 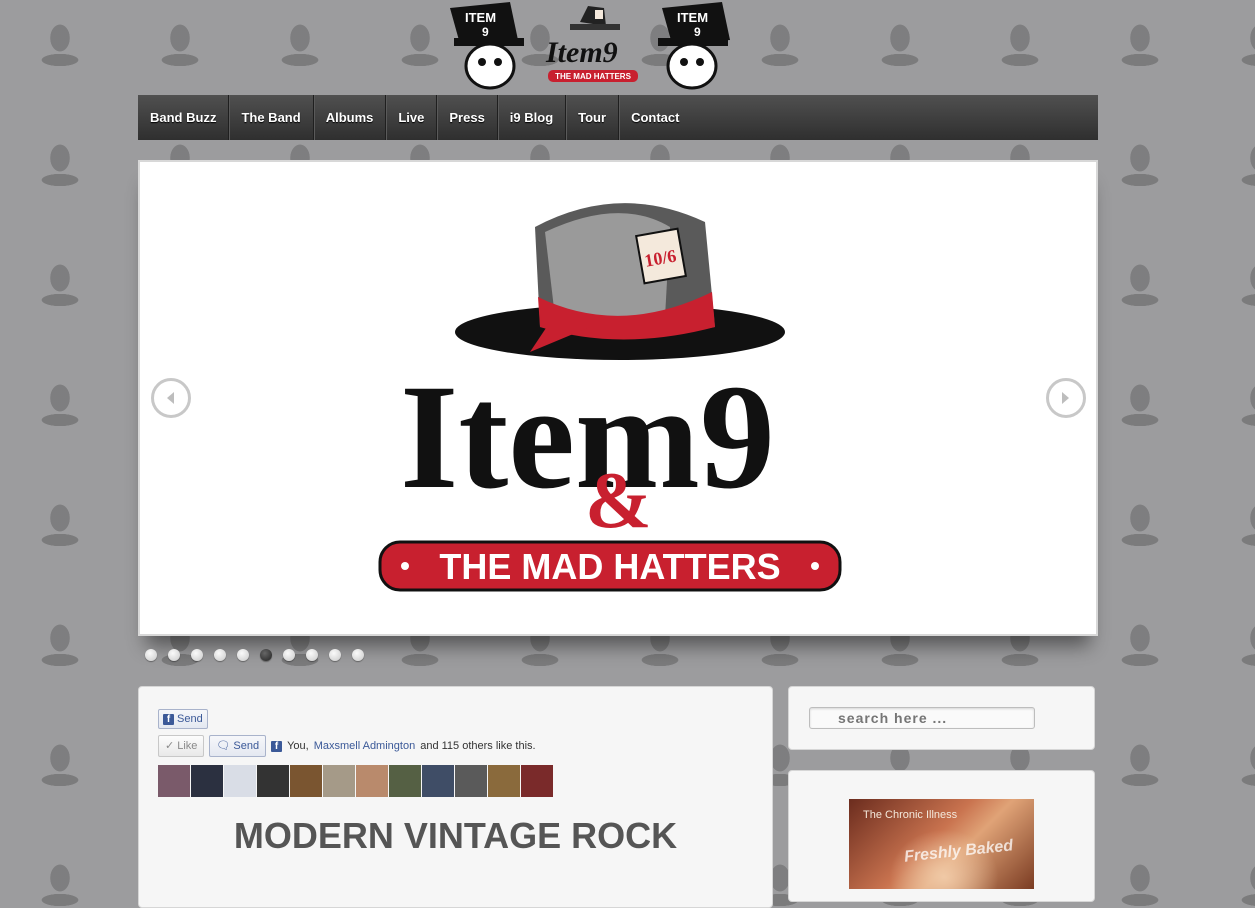 I want to click on facebook-faces, so click(x=355, y=781).